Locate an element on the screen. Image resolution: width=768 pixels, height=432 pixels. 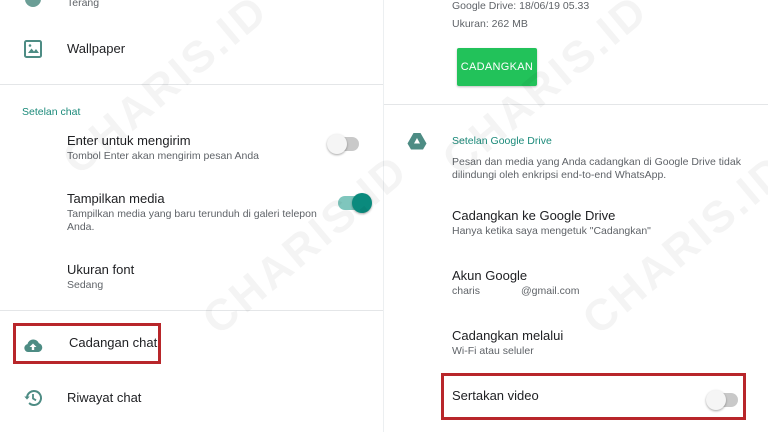
theme-value: Terang is located at coordinates (83, 4).